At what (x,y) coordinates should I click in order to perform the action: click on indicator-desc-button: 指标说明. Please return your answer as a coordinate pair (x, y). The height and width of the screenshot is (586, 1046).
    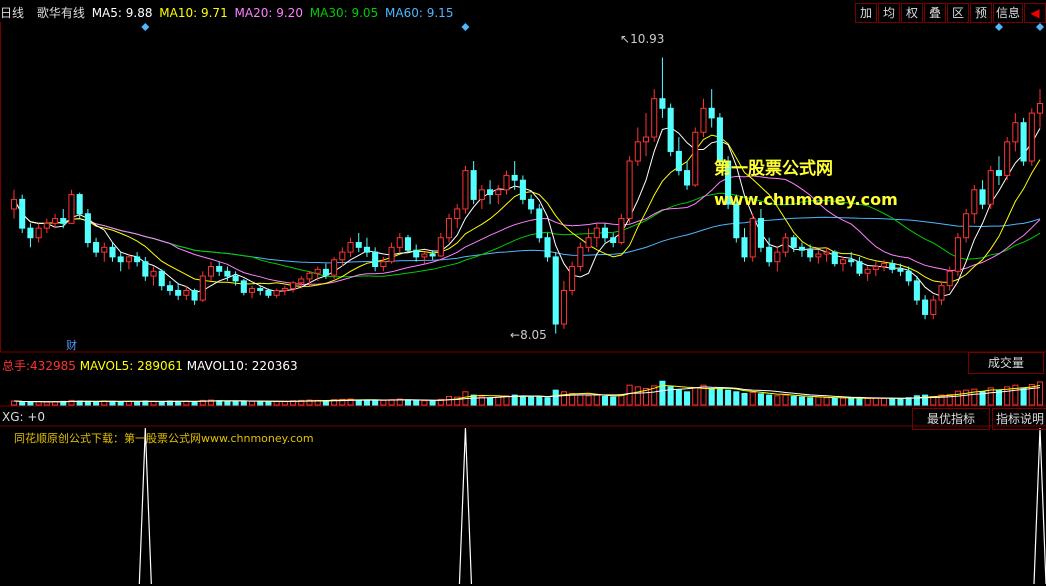
    Looking at the image, I should click on (1019, 419).